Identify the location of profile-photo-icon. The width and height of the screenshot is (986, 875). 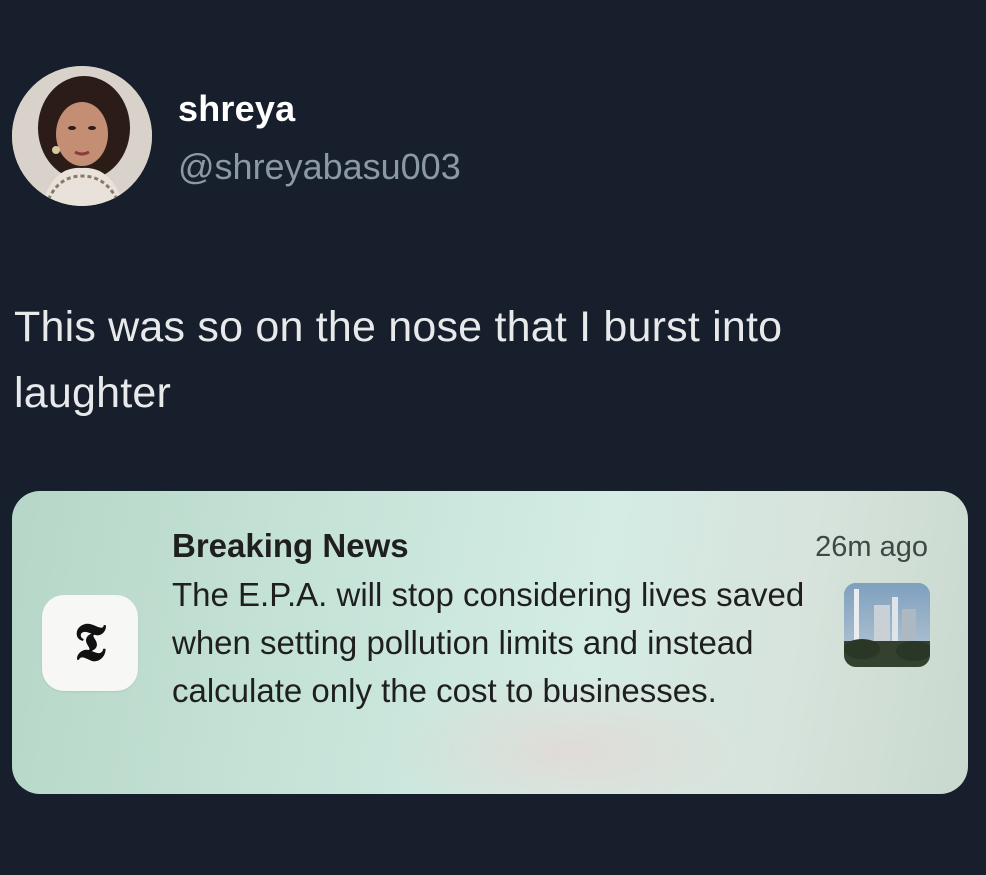
(82, 136).